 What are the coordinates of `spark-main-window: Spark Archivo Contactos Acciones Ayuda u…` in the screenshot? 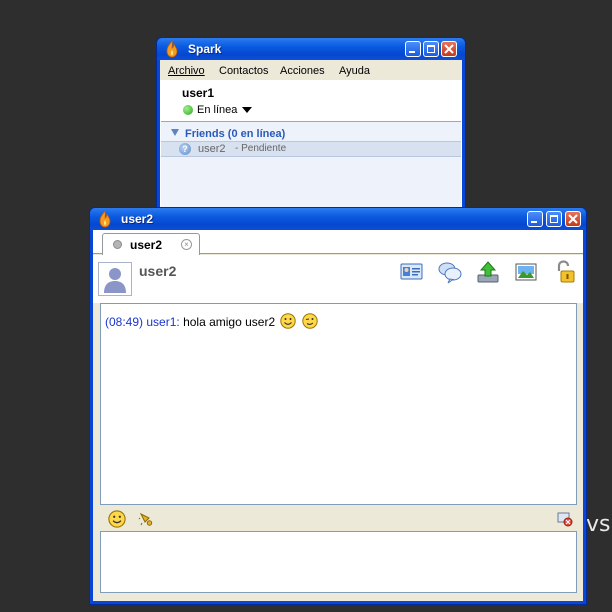 It's located at (311, 124).